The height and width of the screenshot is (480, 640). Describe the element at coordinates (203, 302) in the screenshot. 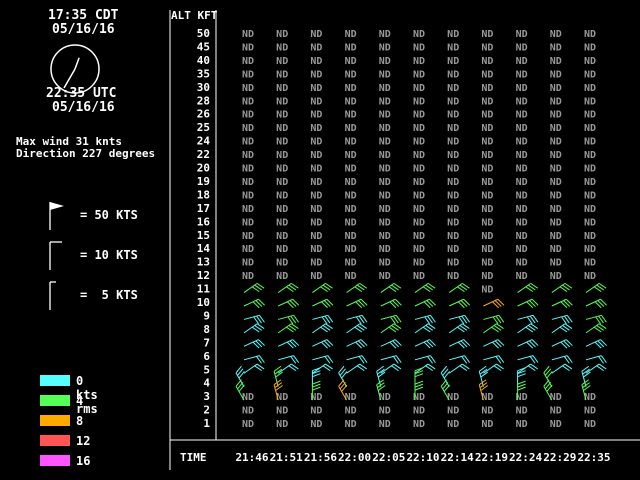

I see `altitude-label-10: 10` at that location.